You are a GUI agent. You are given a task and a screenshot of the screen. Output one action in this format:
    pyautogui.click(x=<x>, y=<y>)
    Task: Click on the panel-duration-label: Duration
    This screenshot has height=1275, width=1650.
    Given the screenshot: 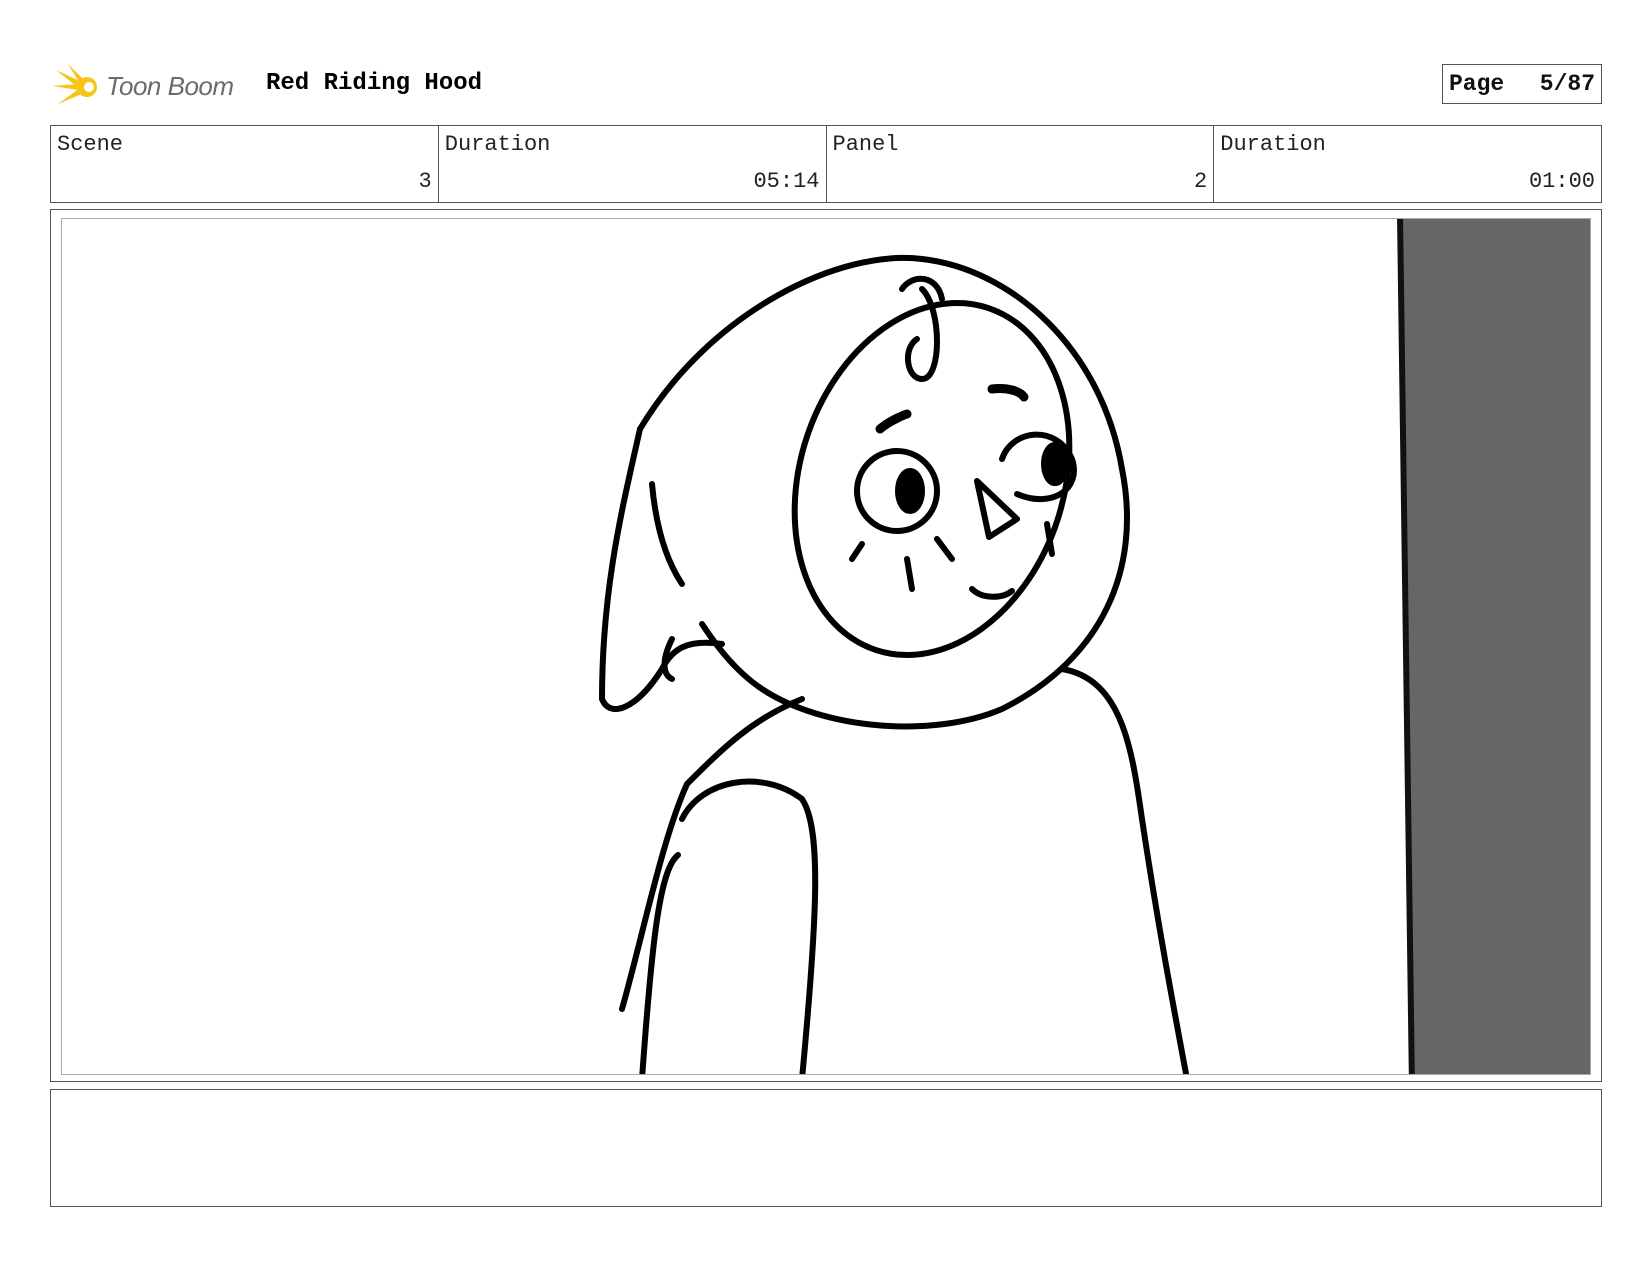 What is the action you would take?
    pyautogui.click(x=1273, y=144)
    